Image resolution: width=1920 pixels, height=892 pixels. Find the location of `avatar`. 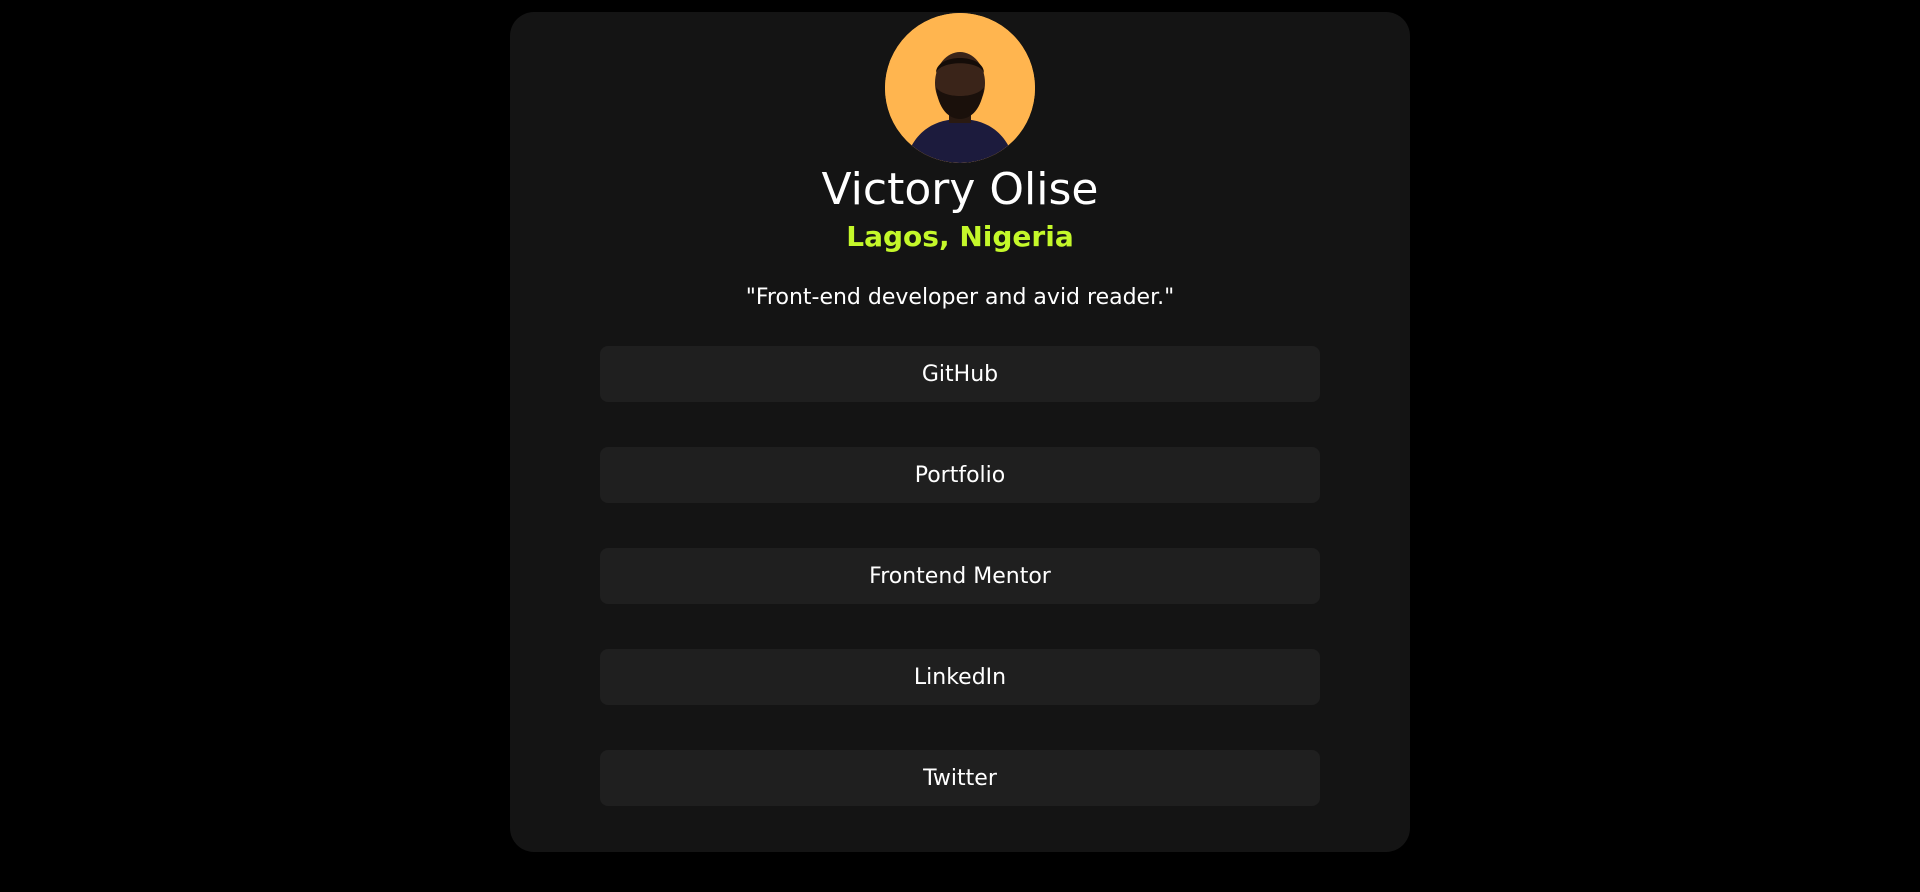

avatar is located at coordinates (960, 88).